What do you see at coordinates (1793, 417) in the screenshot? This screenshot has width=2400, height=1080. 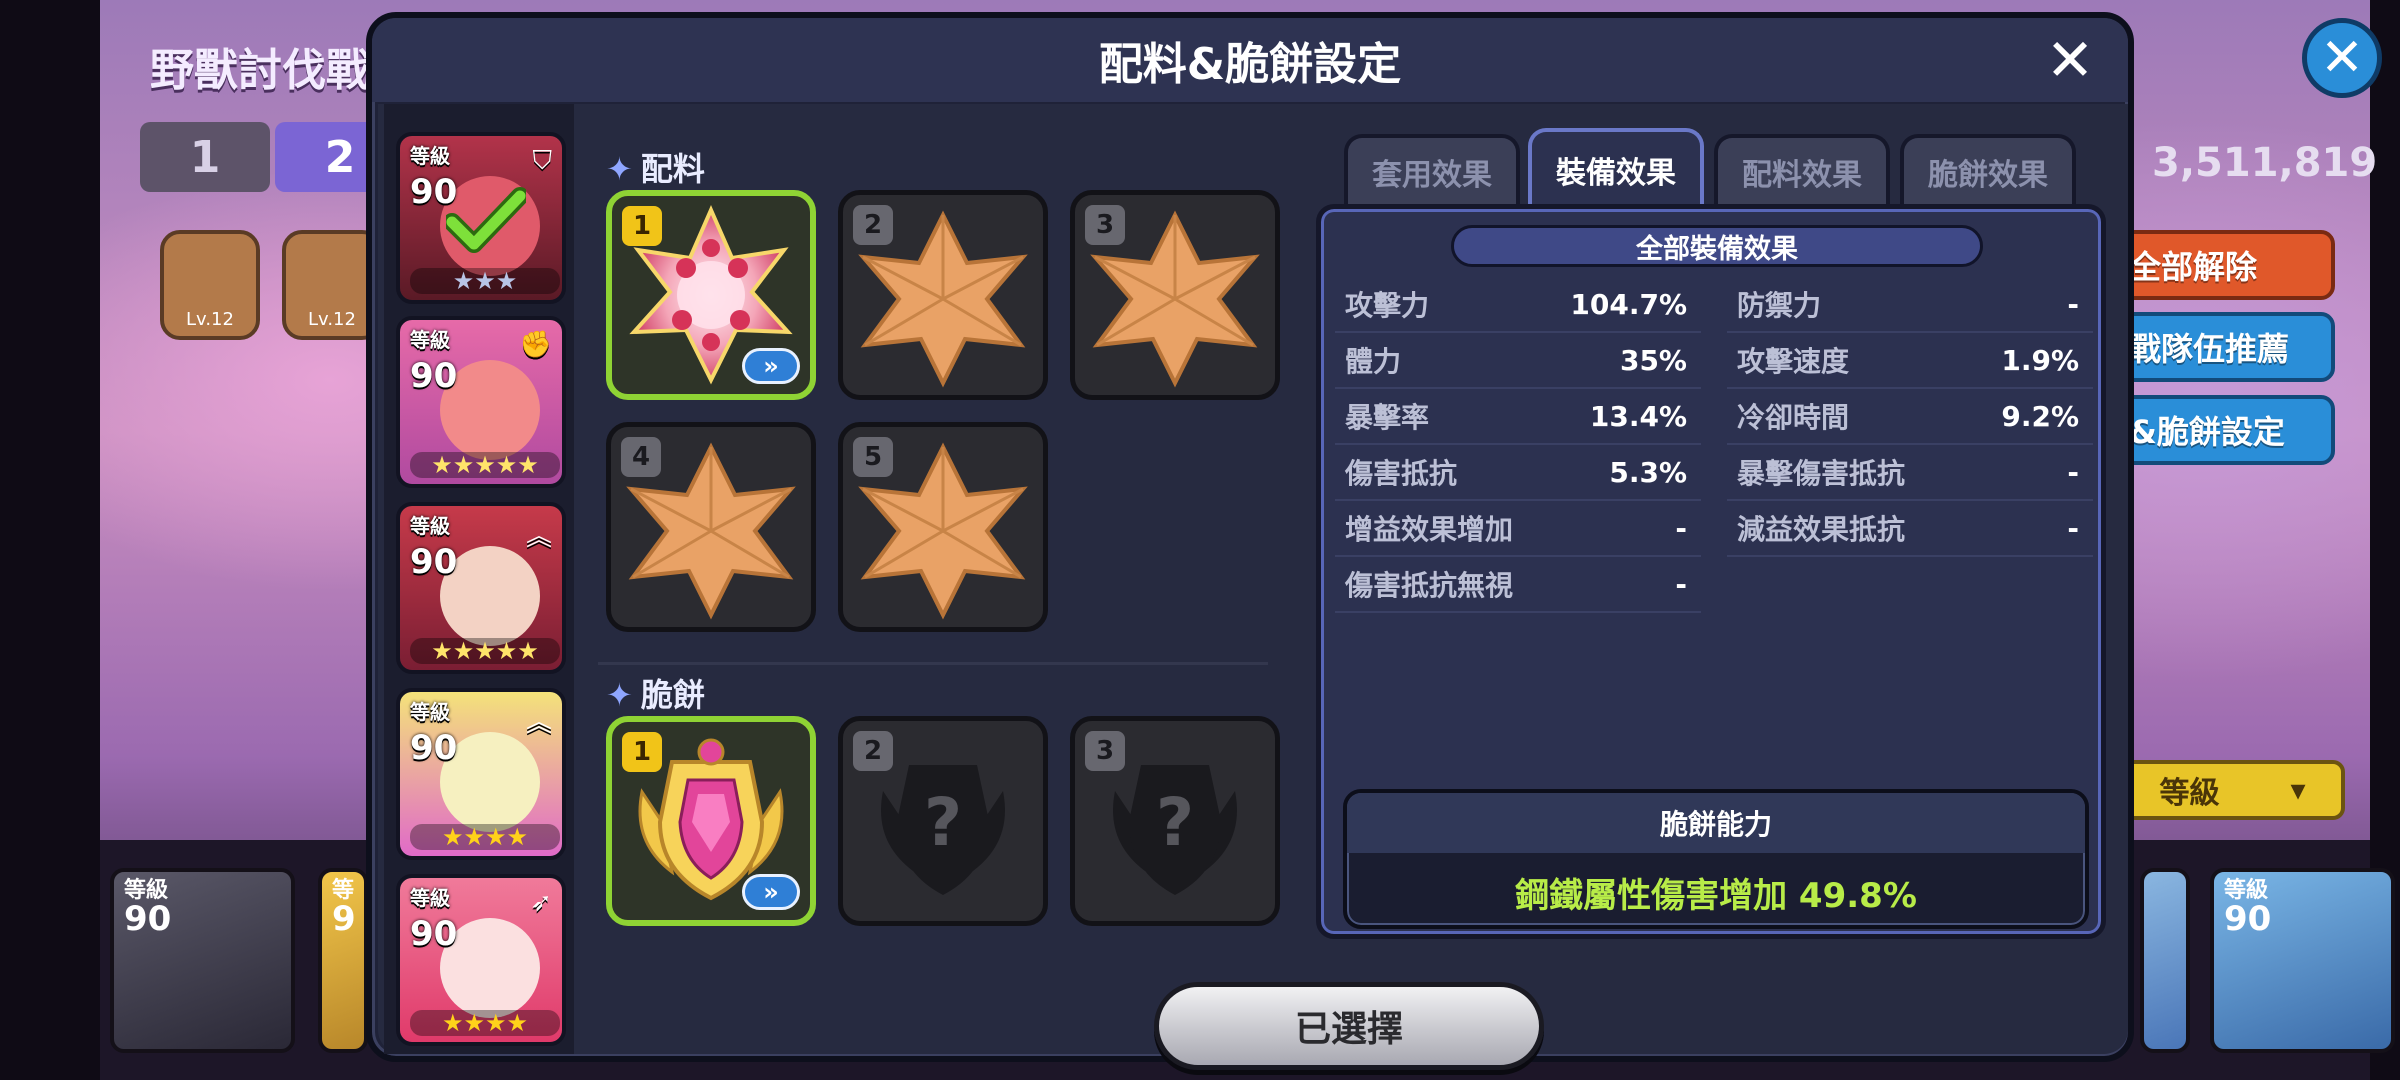 I see `stat-name: 冷卻時間` at bounding box center [1793, 417].